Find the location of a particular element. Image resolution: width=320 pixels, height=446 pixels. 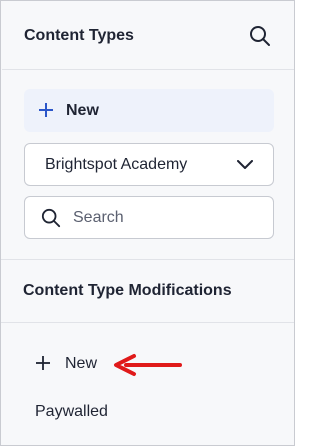

new-content-type-label: New is located at coordinates (82, 110).